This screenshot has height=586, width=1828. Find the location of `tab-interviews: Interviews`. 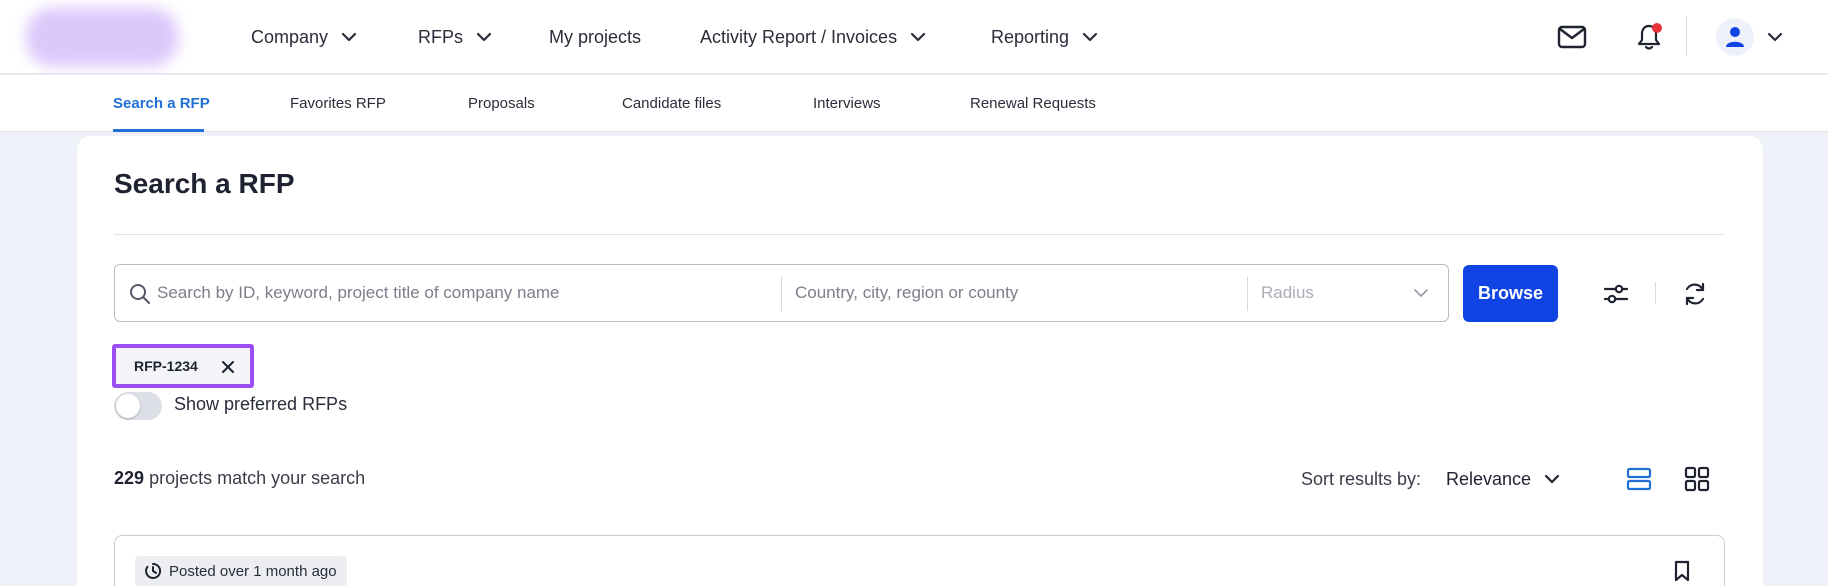

tab-interviews: Interviews is located at coordinates (847, 103).